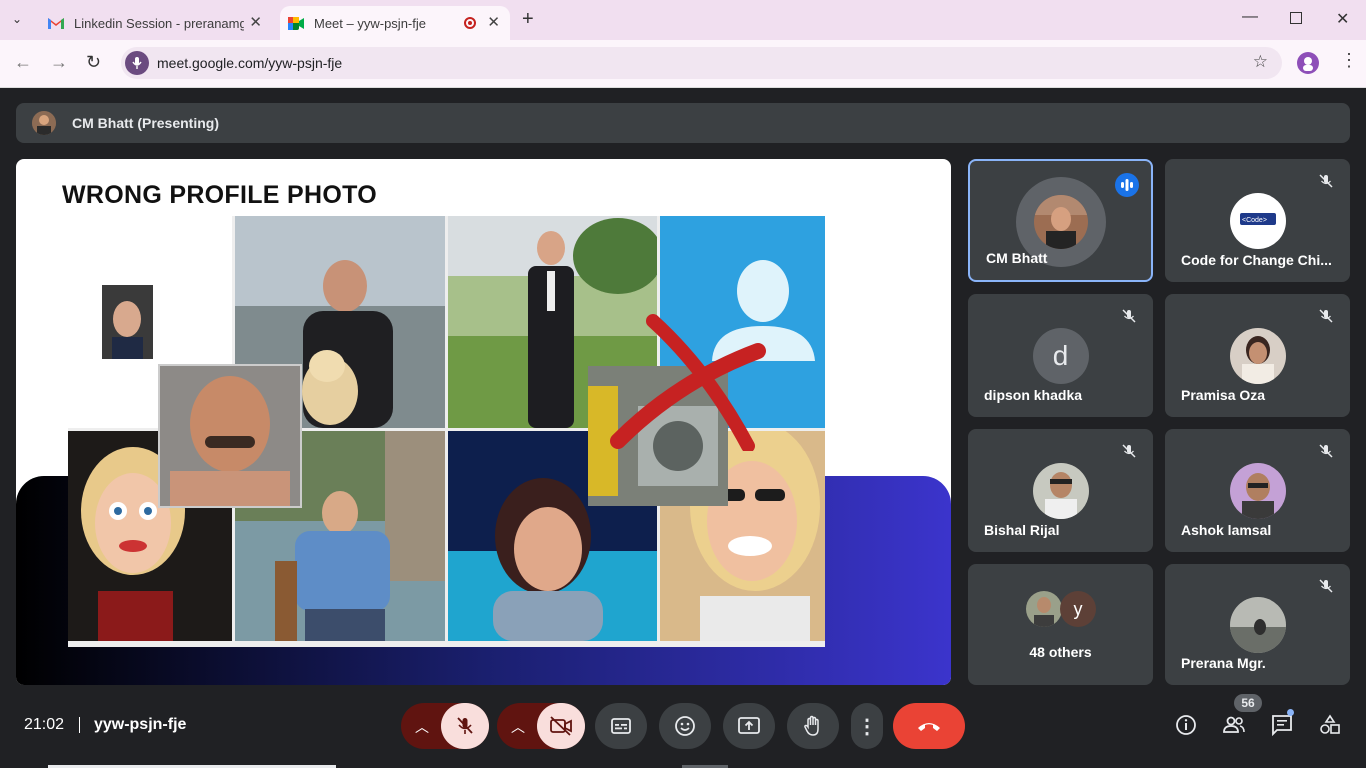 The image size is (1366, 768). I want to click on profile-avatar, so click(1308, 63).